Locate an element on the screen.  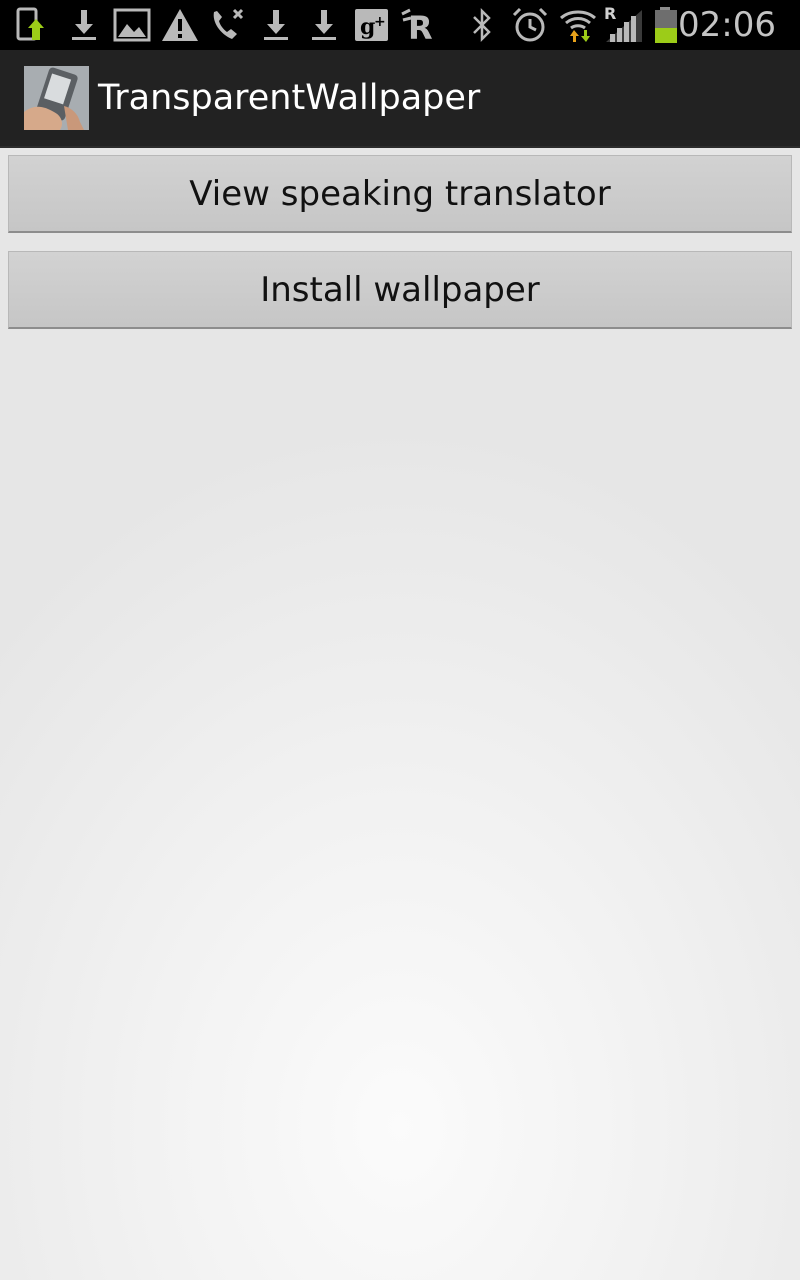
svg-text: R is located at coordinates (420, 26).